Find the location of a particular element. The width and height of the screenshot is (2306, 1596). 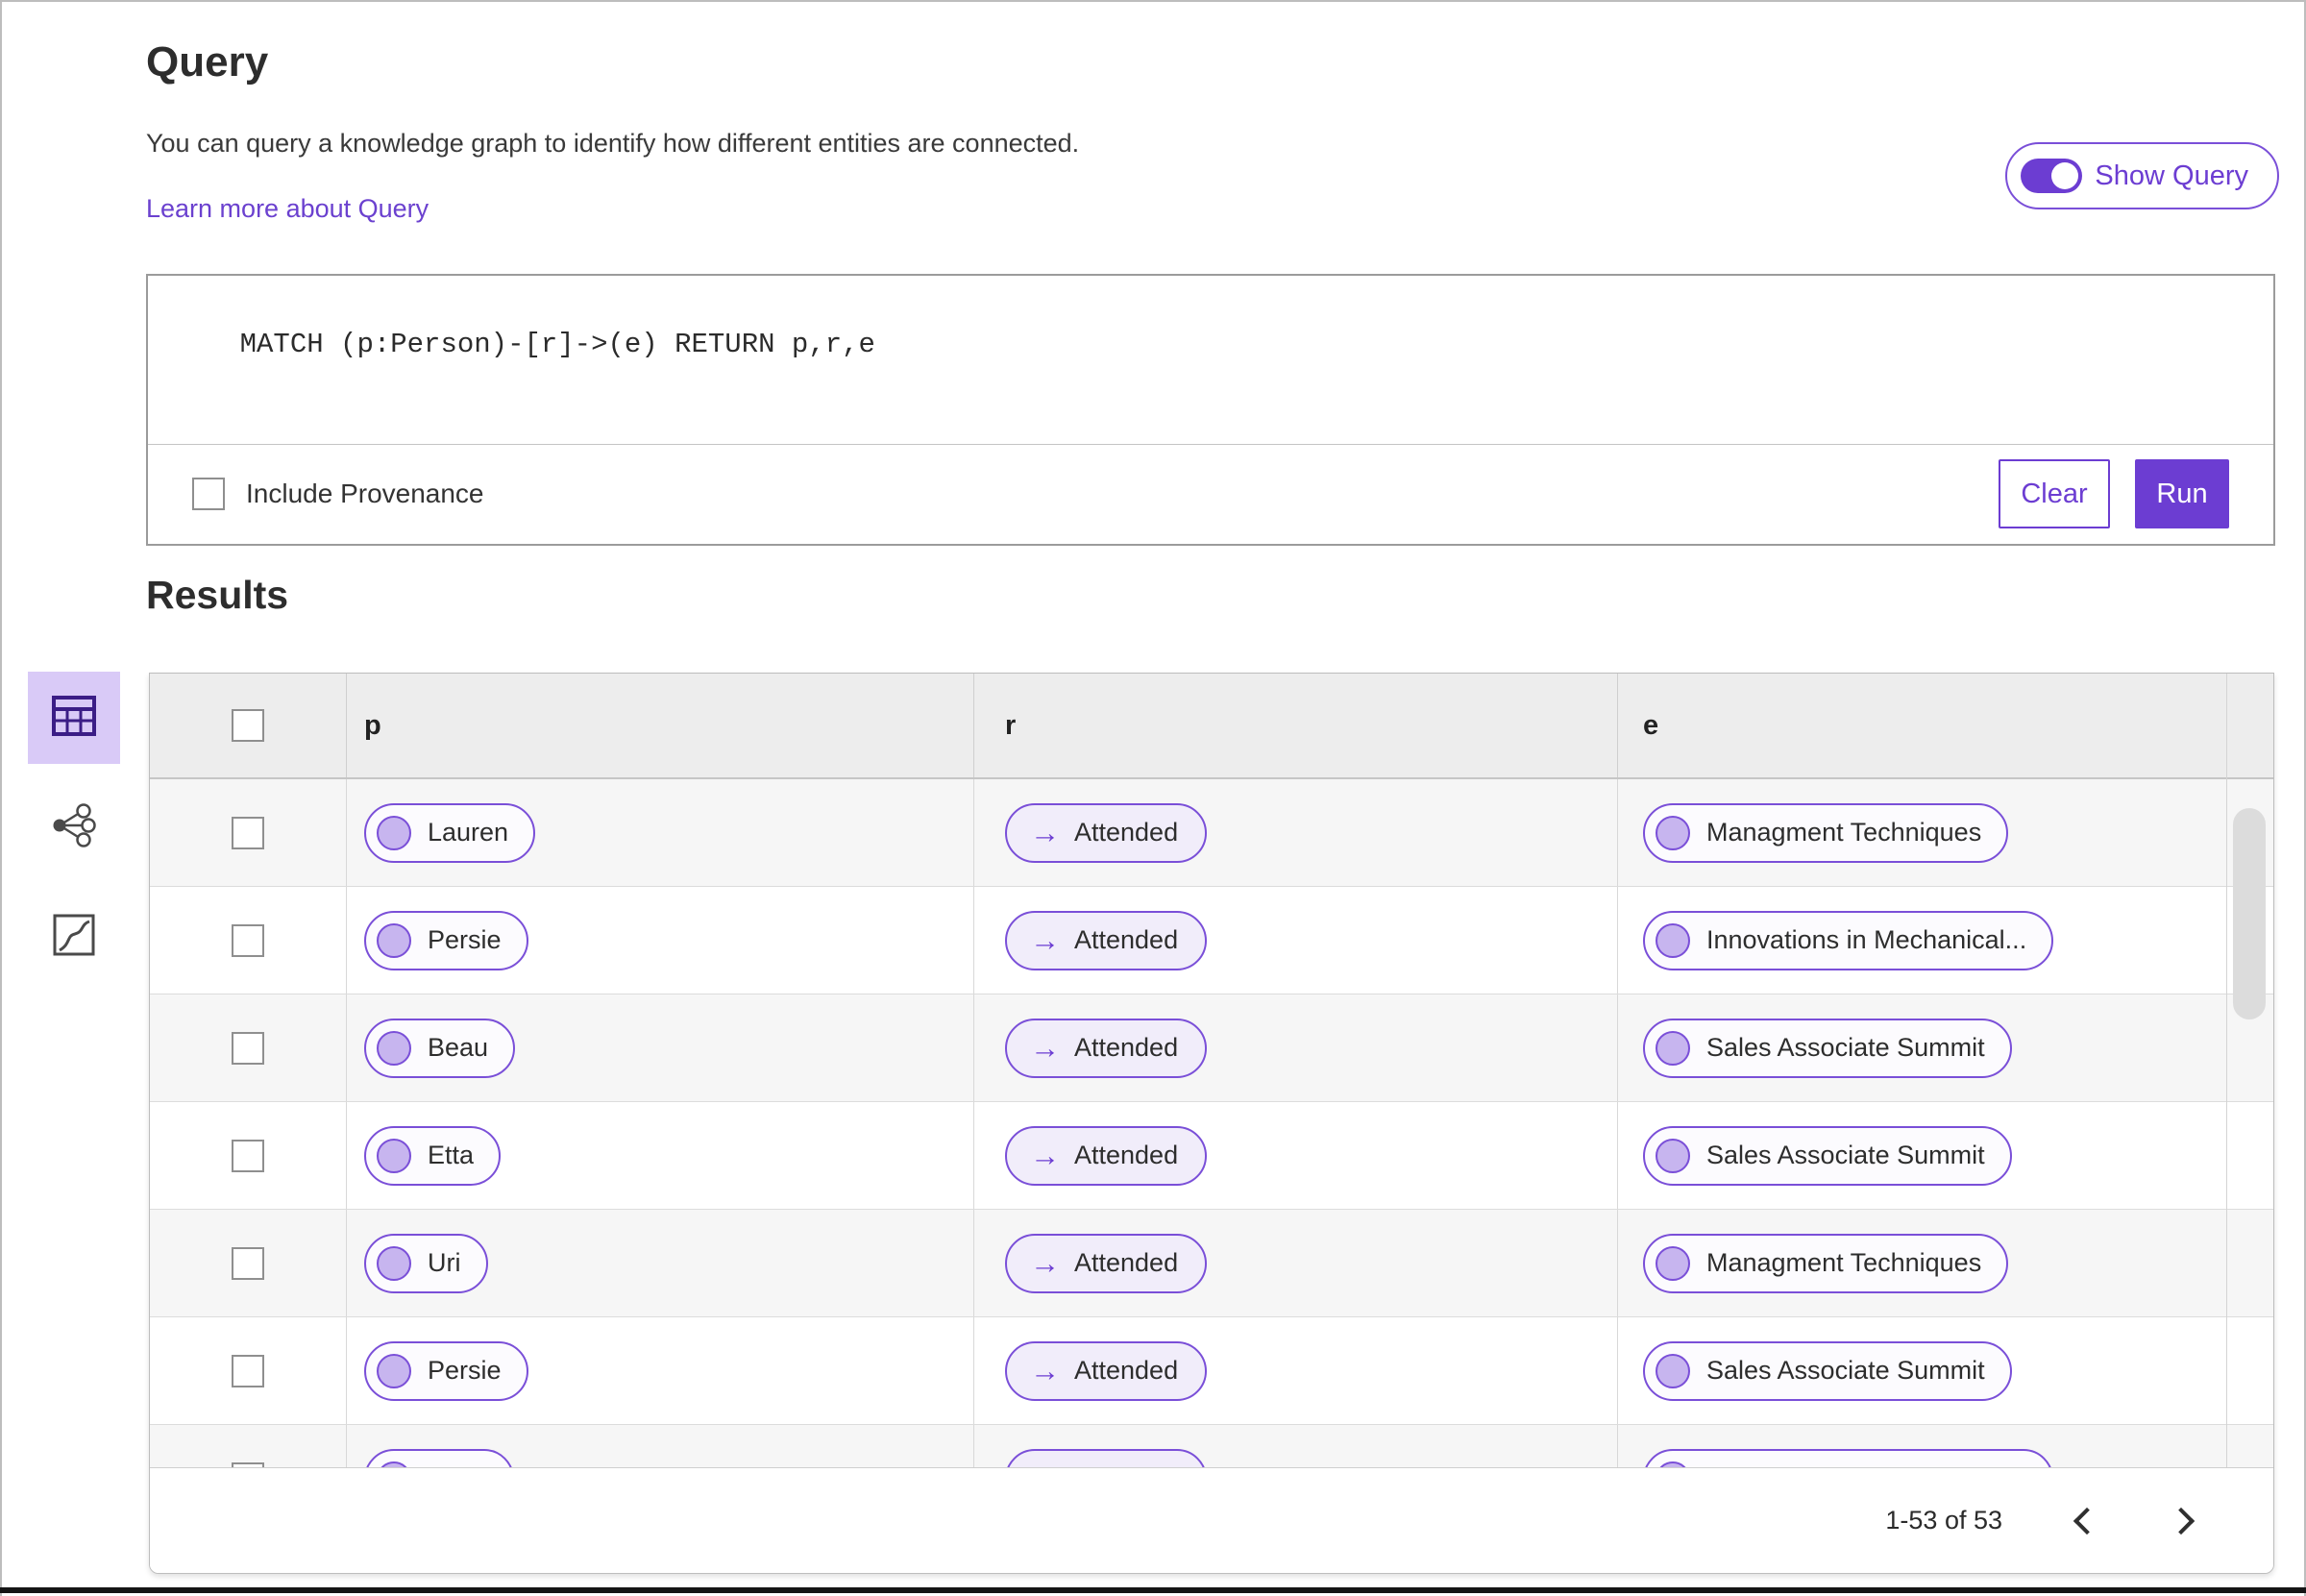

previous-page-button is located at coordinates (2083, 1521).